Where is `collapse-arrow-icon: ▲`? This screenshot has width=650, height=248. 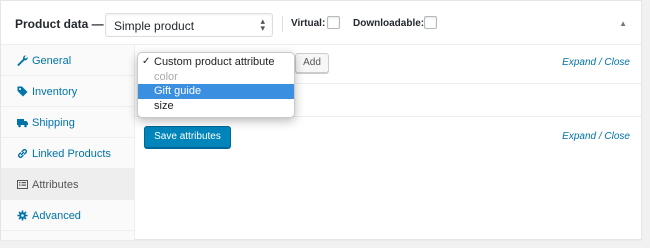 collapse-arrow-icon: ▲ is located at coordinates (623, 23).